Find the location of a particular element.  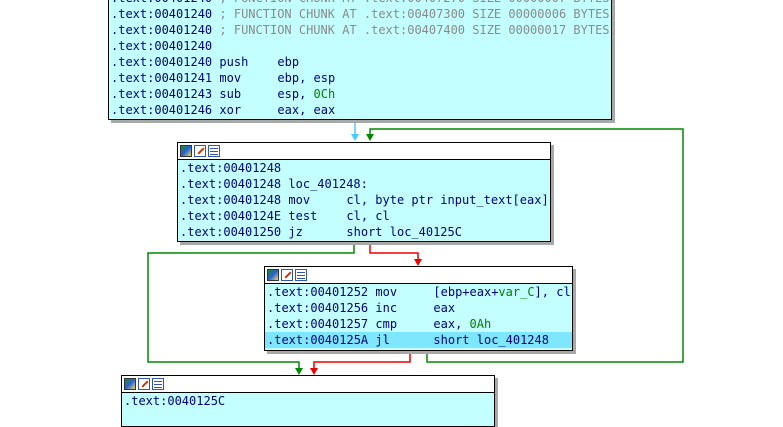

mnemonic: inc is located at coordinates (386, 308).